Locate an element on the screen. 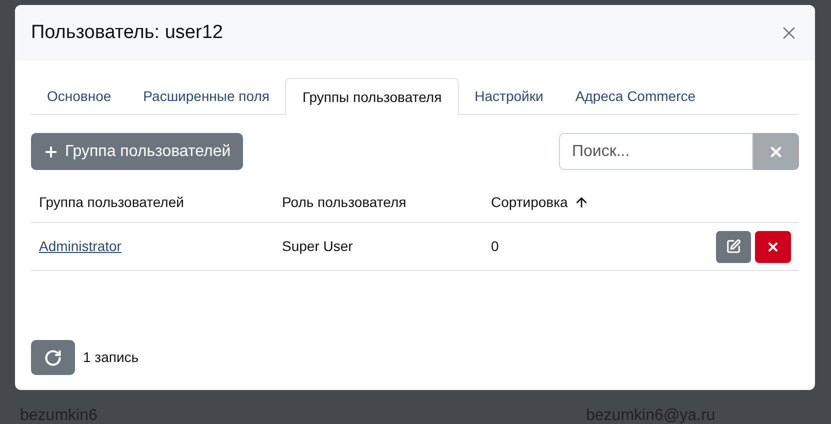 Image resolution: width=831 pixels, height=424 pixels. add-group-button: Группа пользователей is located at coordinates (137, 151).